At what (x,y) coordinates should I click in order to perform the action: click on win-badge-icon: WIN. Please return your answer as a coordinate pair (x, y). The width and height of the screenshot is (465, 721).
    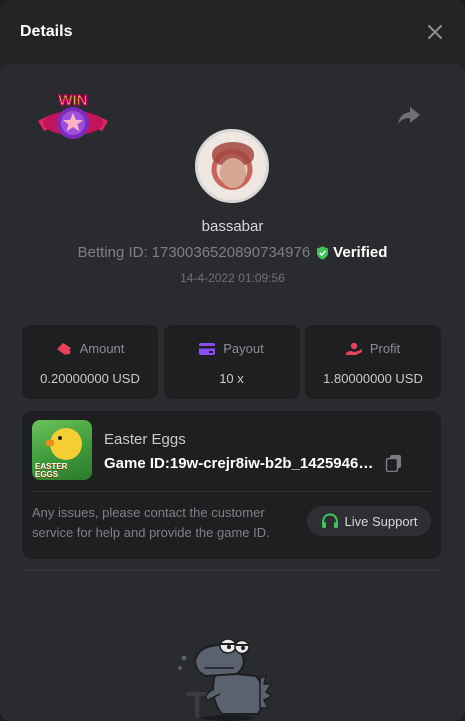
    Looking at the image, I should click on (73, 118).